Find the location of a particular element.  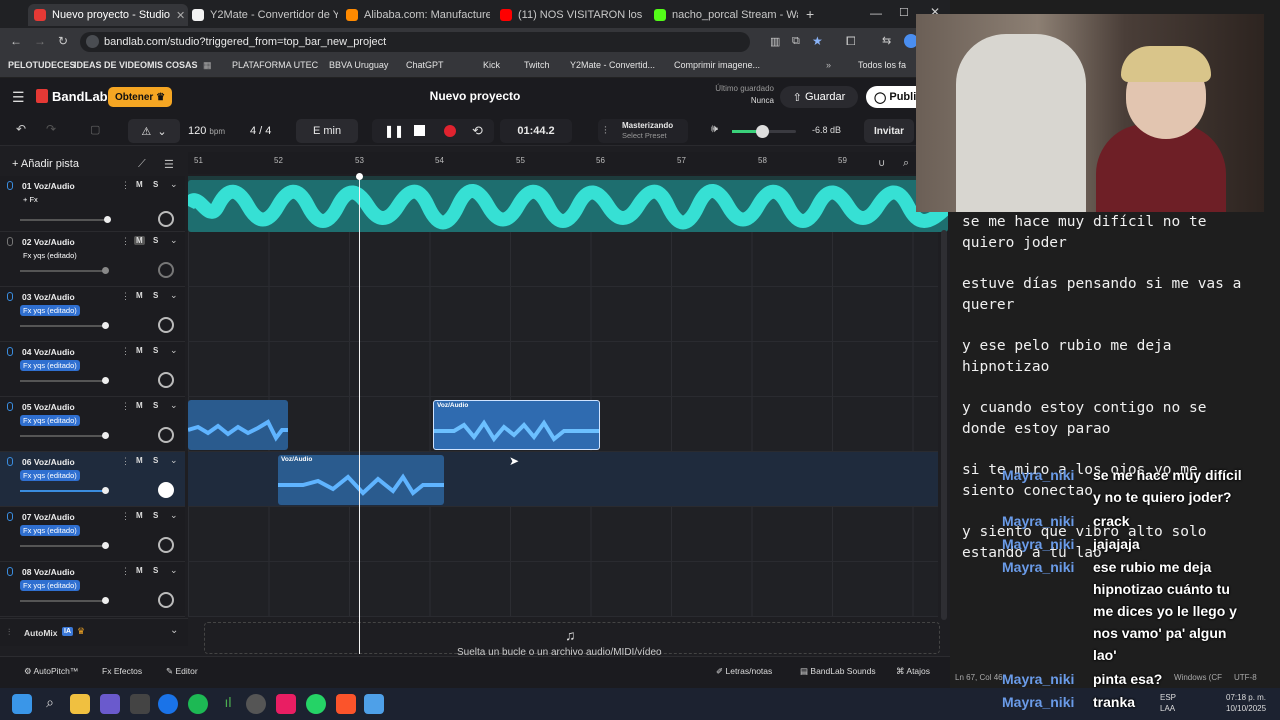

close-icon: ✕ is located at coordinates (177, 15).